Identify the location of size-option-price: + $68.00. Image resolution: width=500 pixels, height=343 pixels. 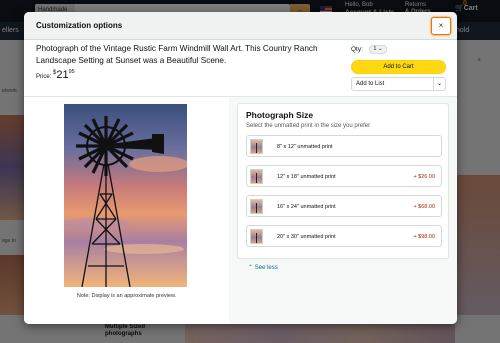
(424, 207).